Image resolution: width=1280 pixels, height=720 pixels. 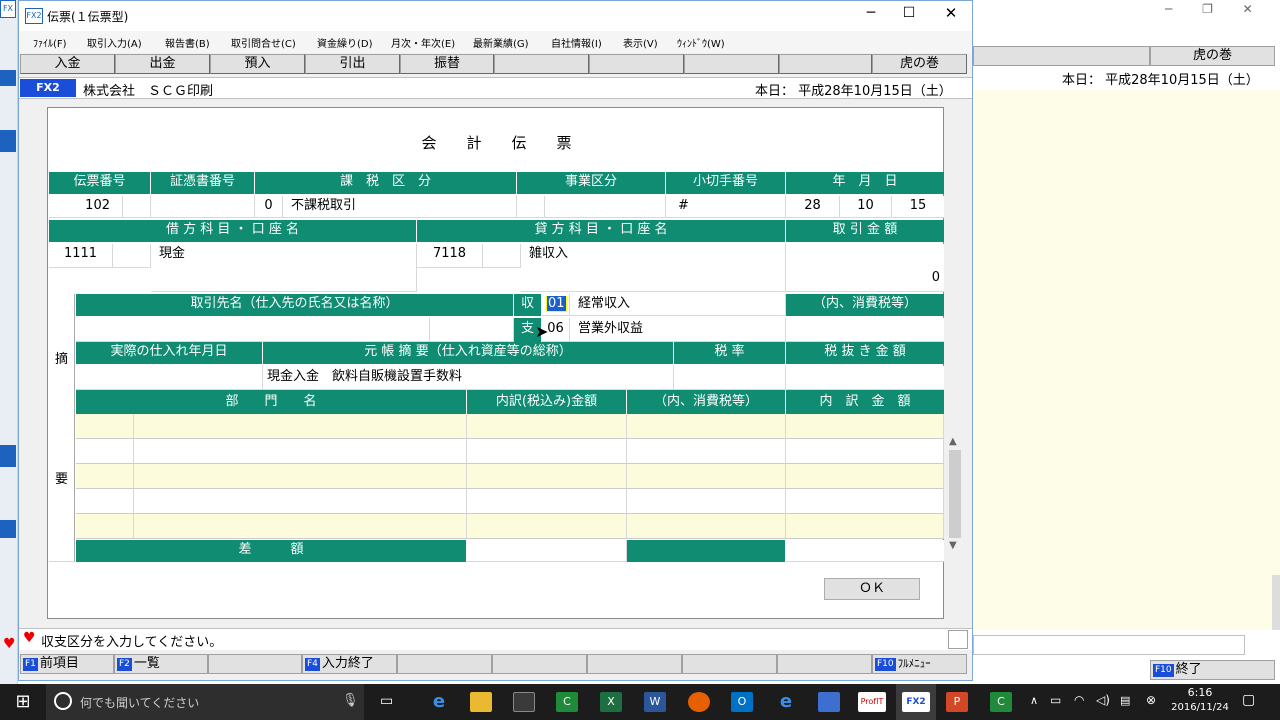 I want to click on menu-view: 表示(V), so click(x=640, y=42).